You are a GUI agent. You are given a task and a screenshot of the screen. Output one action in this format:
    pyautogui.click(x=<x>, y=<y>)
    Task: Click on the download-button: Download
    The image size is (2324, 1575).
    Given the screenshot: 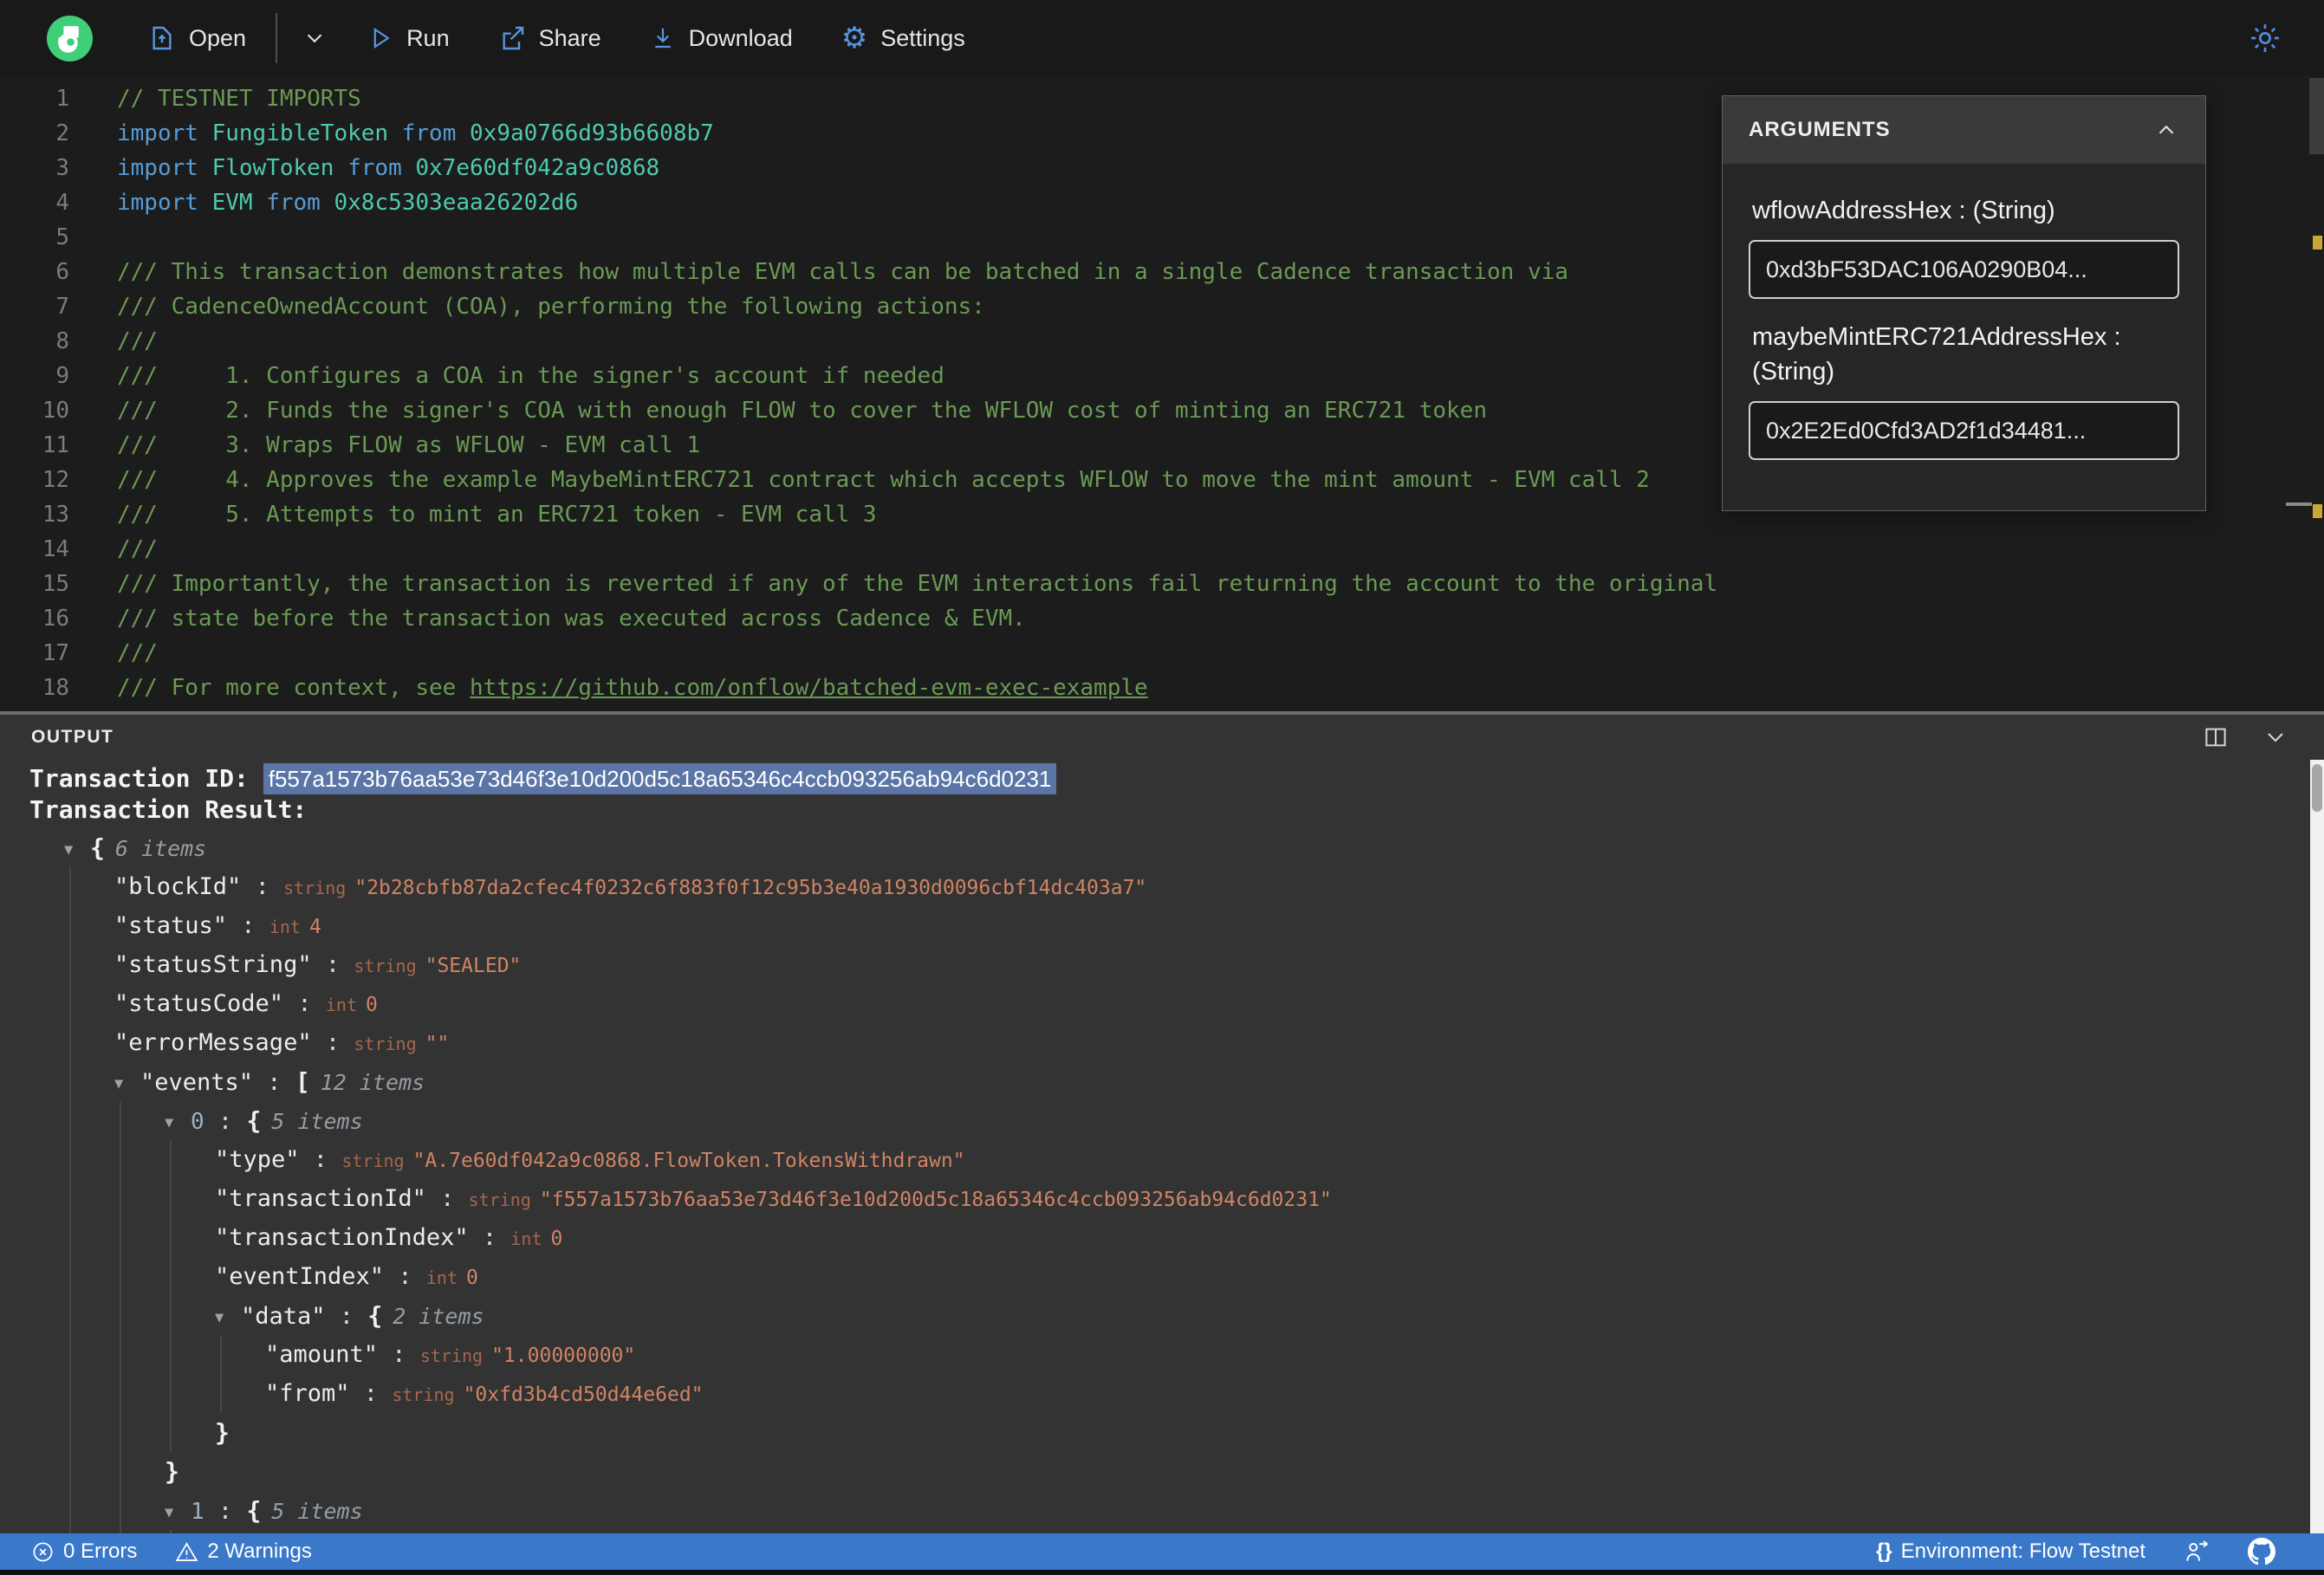 What is the action you would take?
    pyautogui.click(x=721, y=39)
    